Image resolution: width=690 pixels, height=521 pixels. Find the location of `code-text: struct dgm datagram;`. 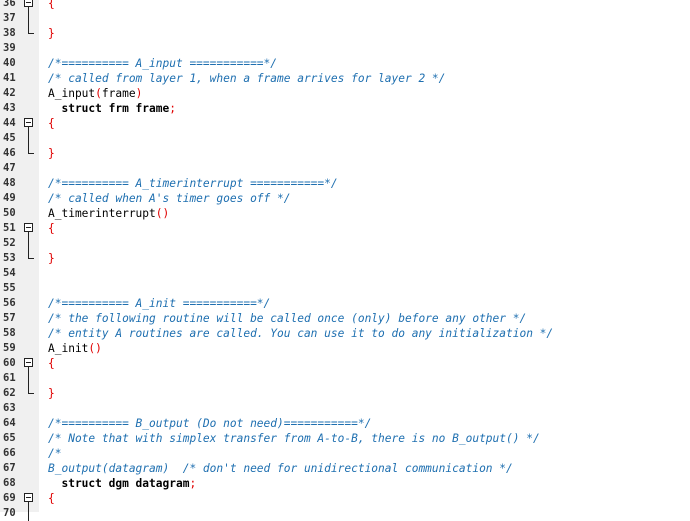

code-text: struct dgm datagram; is located at coordinates (122, 483).